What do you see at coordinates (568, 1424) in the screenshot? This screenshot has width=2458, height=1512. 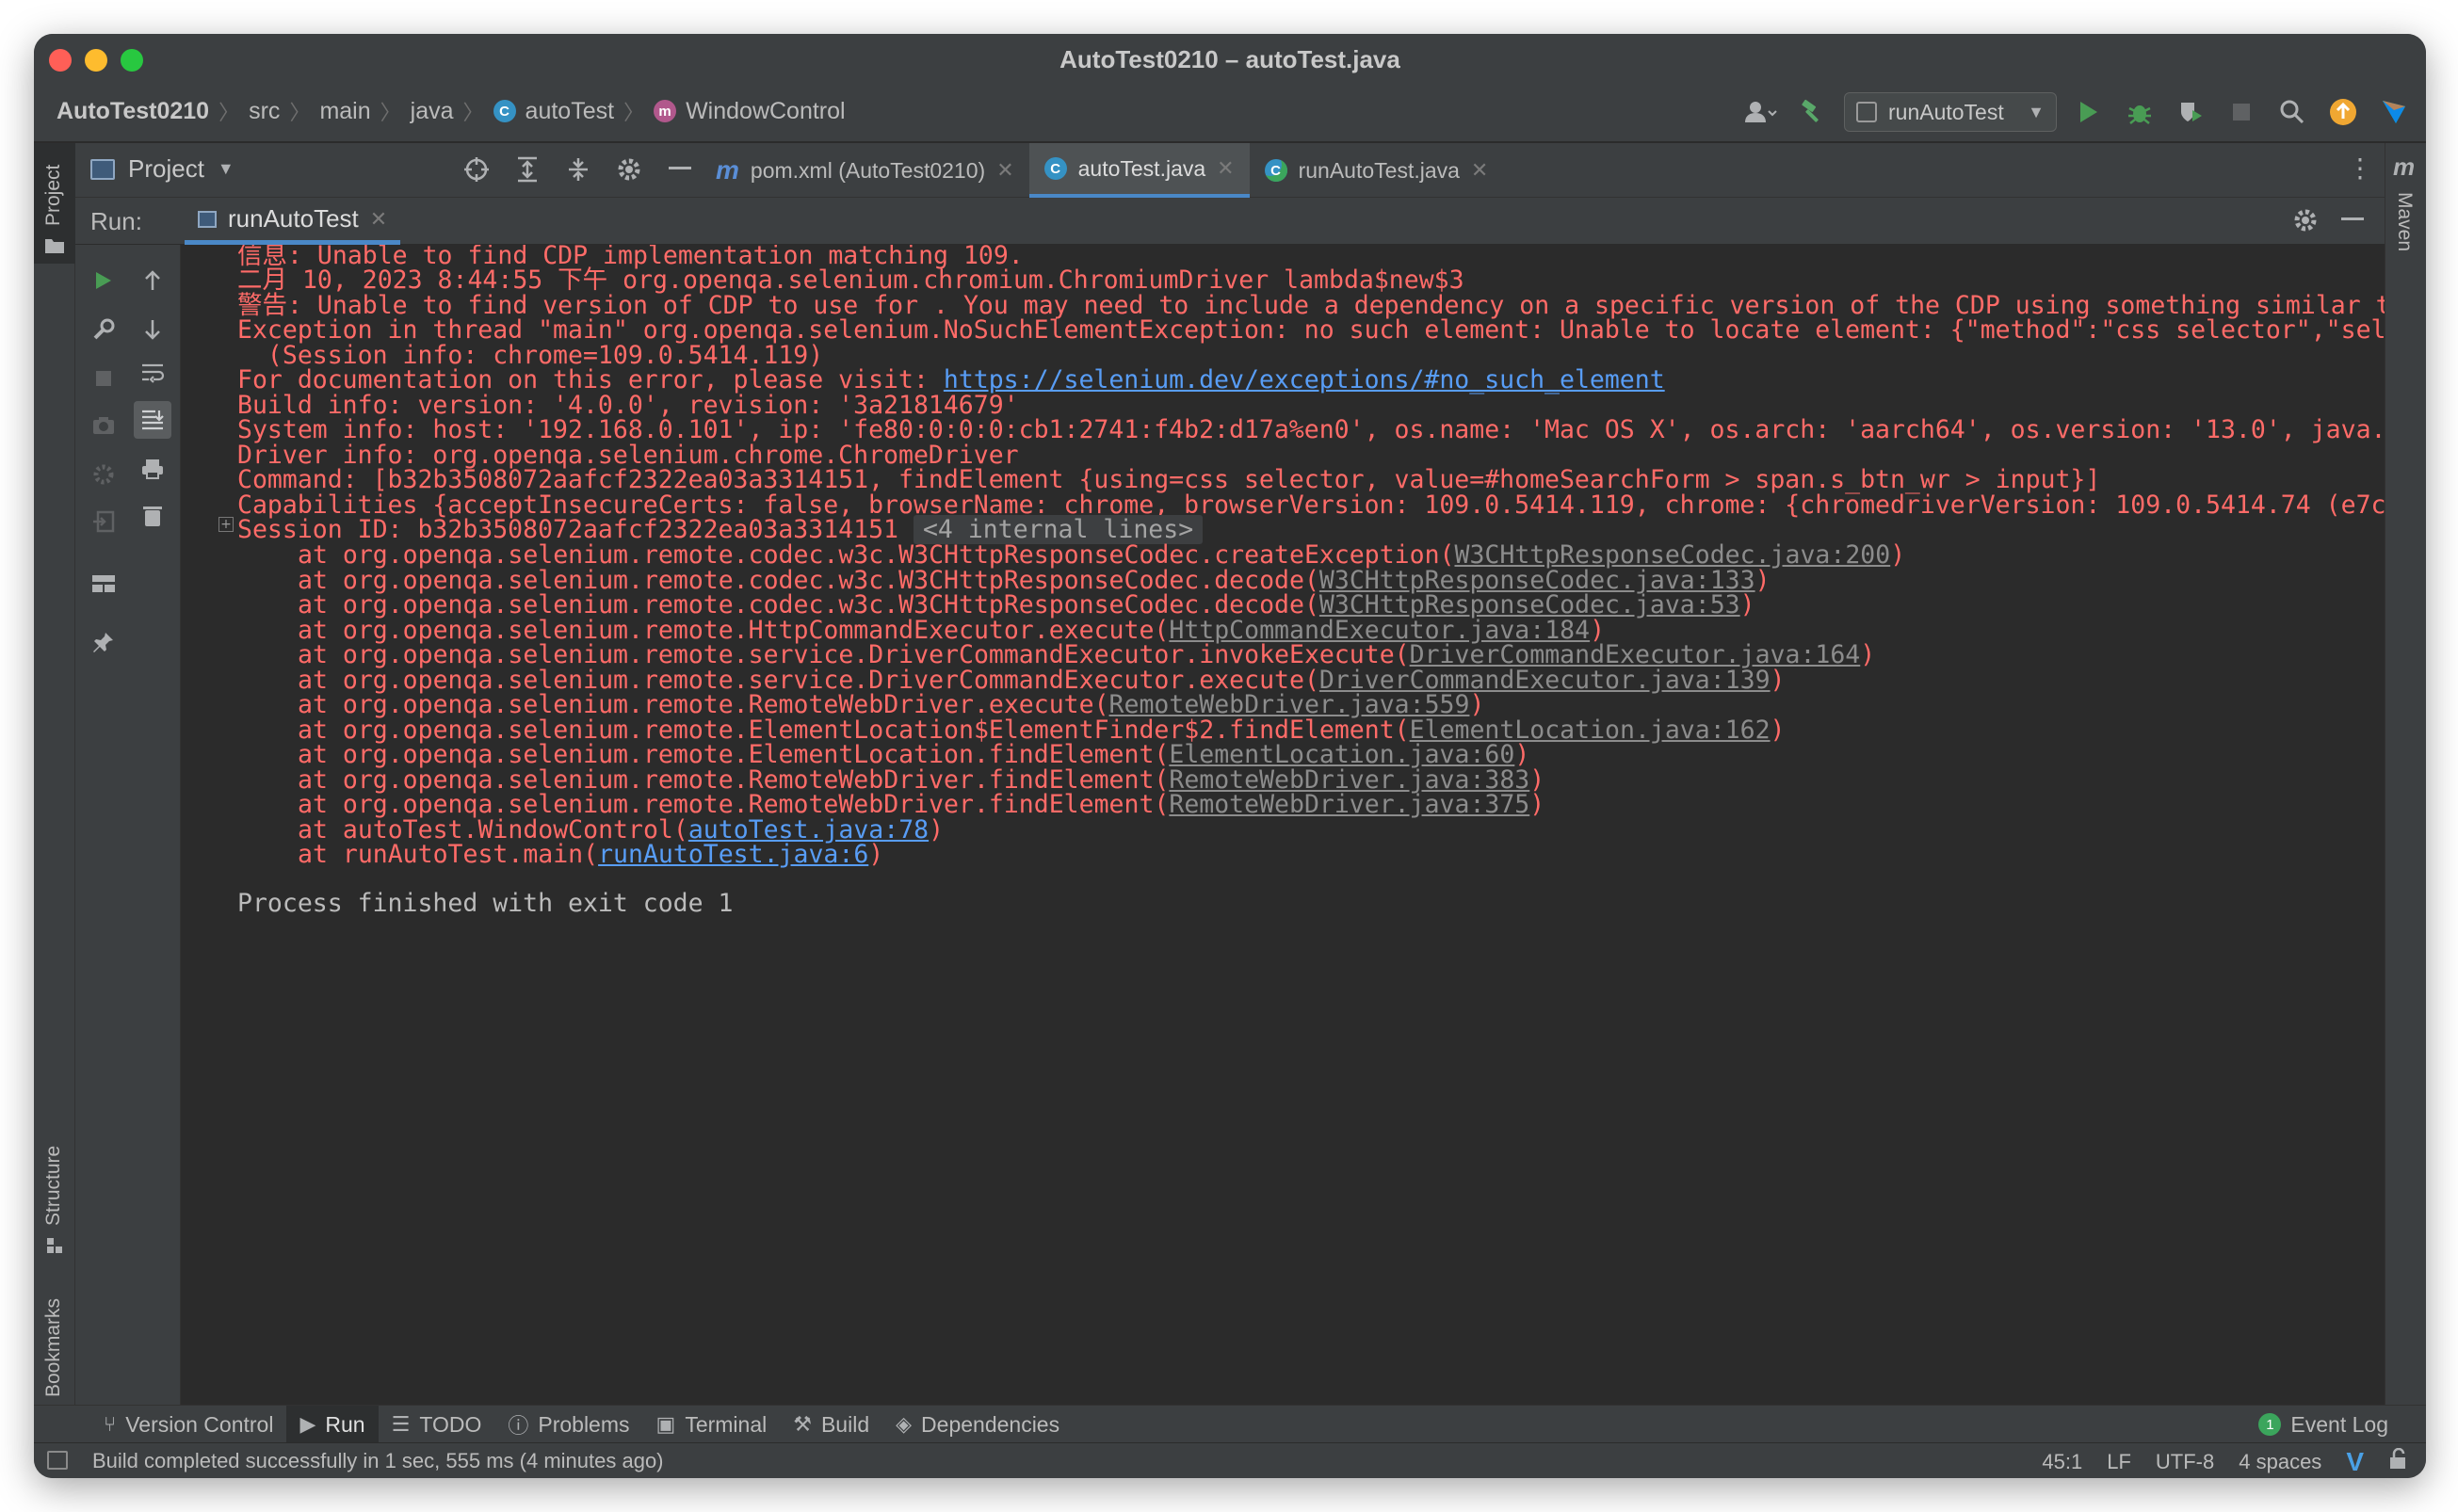 I see `tool-window-problems: ⓘ Problems` at bounding box center [568, 1424].